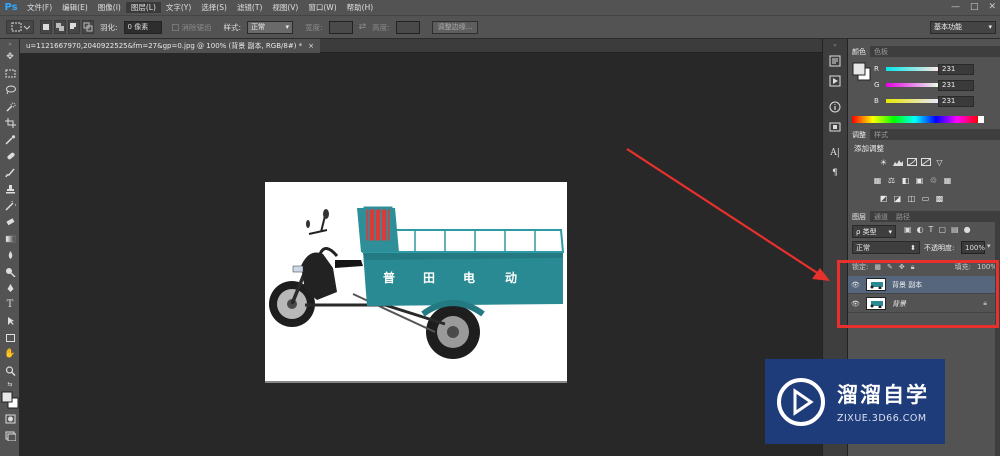 Image resolution: width=1000 pixels, height=456 pixels. Describe the element at coordinates (882, 418) in the screenshot. I see `watermark-url: ZIXUE.3D66.COM` at that location.